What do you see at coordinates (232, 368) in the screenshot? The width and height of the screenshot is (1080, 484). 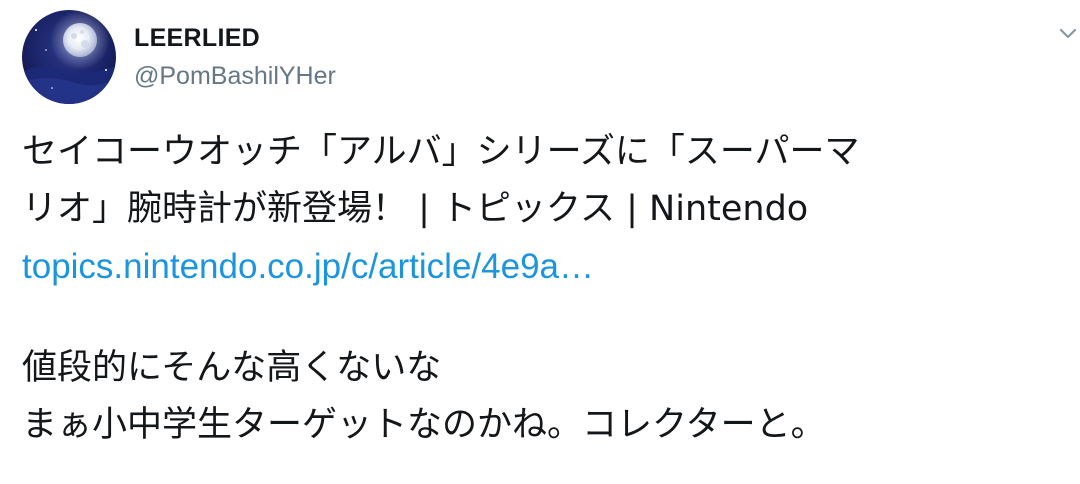 I see `tweet-text-line: 値段的にそんな高くないな` at bounding box center [232, 368].